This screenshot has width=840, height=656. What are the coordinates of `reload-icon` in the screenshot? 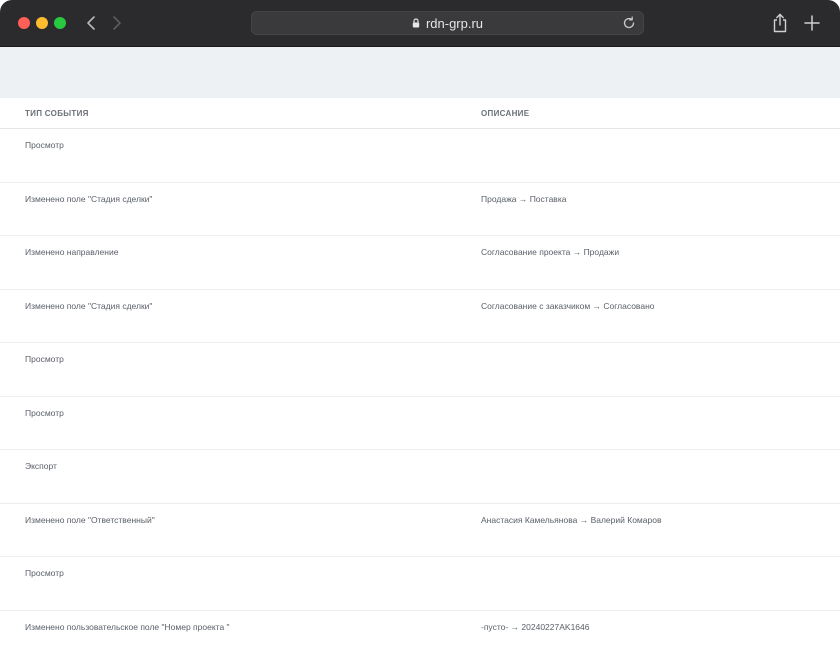 It's located at (629, 23).